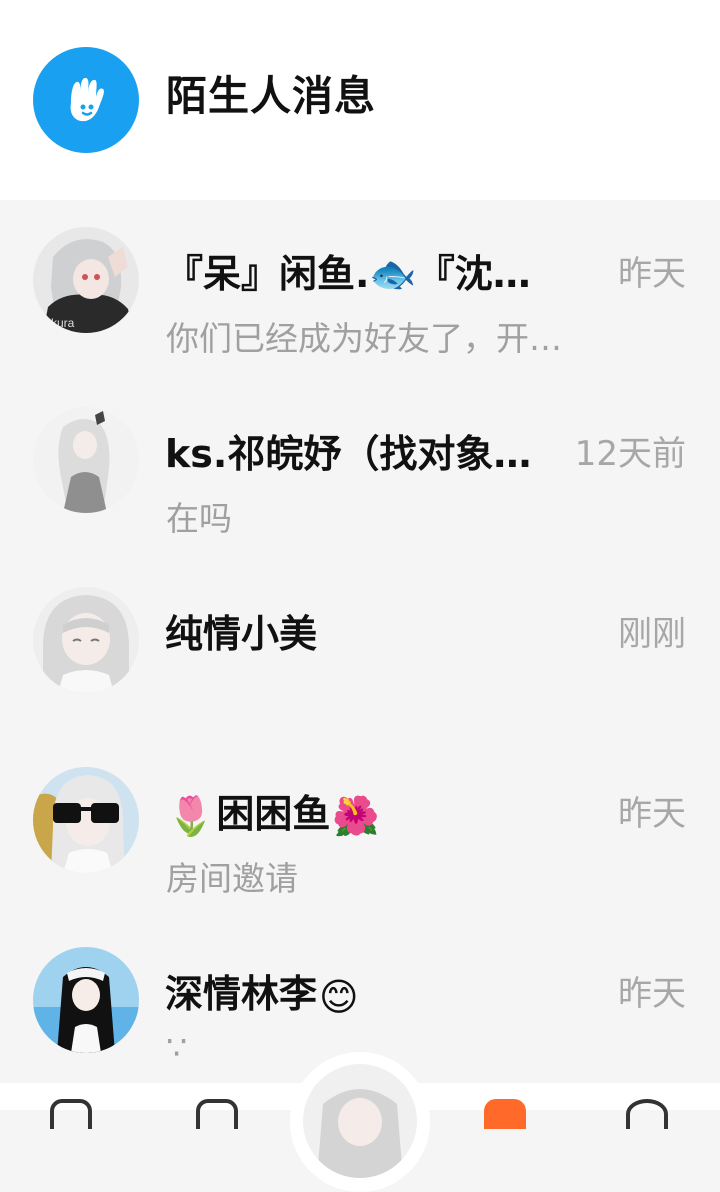 Image resolution: width=720 pixels, height=1192 pixels. What do you see at coordinates (241, 634) in the screenshot?
I see `contact-name: 纯情小美` at bounding box center [241, 634].